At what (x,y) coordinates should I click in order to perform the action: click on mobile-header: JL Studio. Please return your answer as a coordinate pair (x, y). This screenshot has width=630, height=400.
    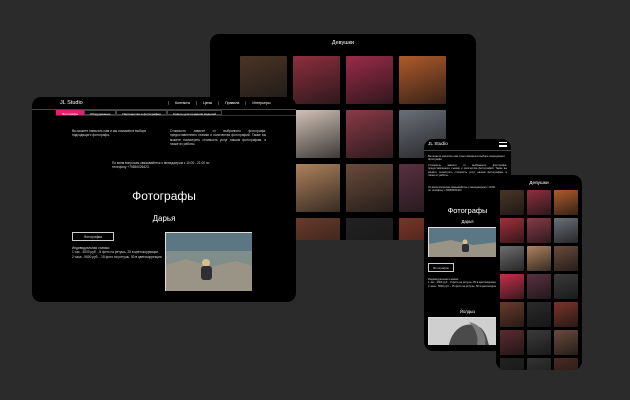
    Looking at the image, I should click on (467, 145).